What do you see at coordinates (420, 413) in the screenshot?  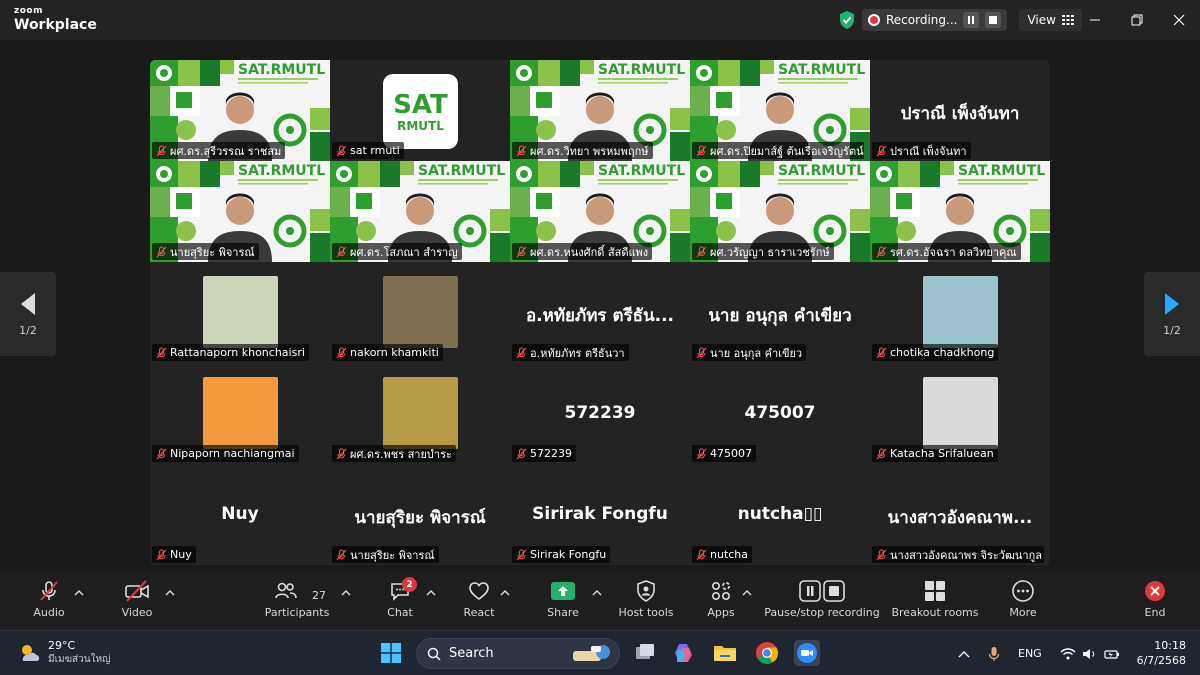 I see `participant-tile: ผศ.ดร.พชร สายบำระ` at bounding box center [420, 413].